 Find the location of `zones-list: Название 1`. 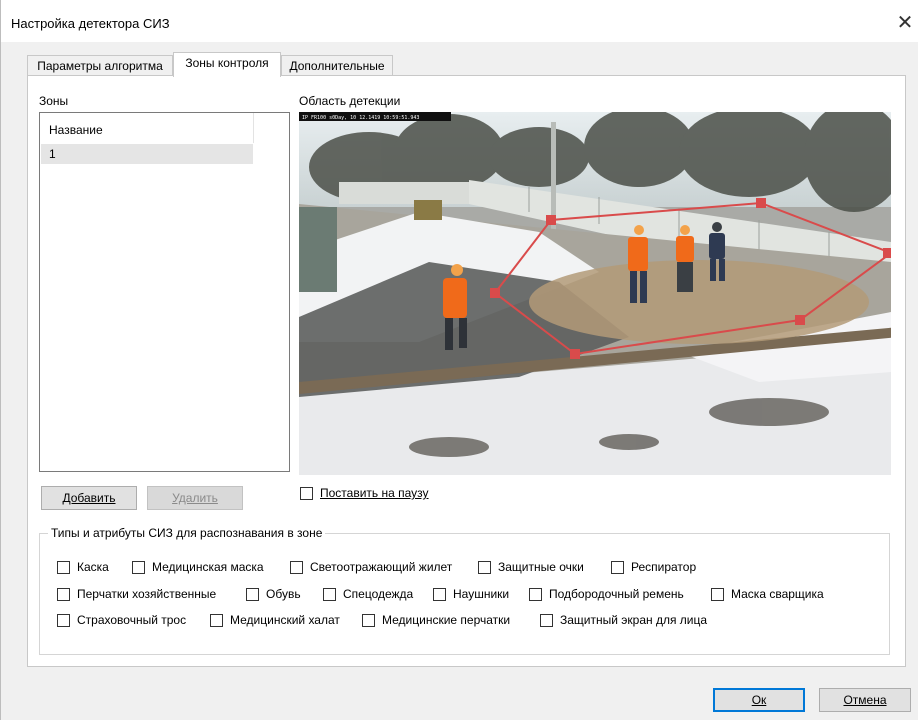

zones-list: Название 1 is located at coordinates (164, 292).